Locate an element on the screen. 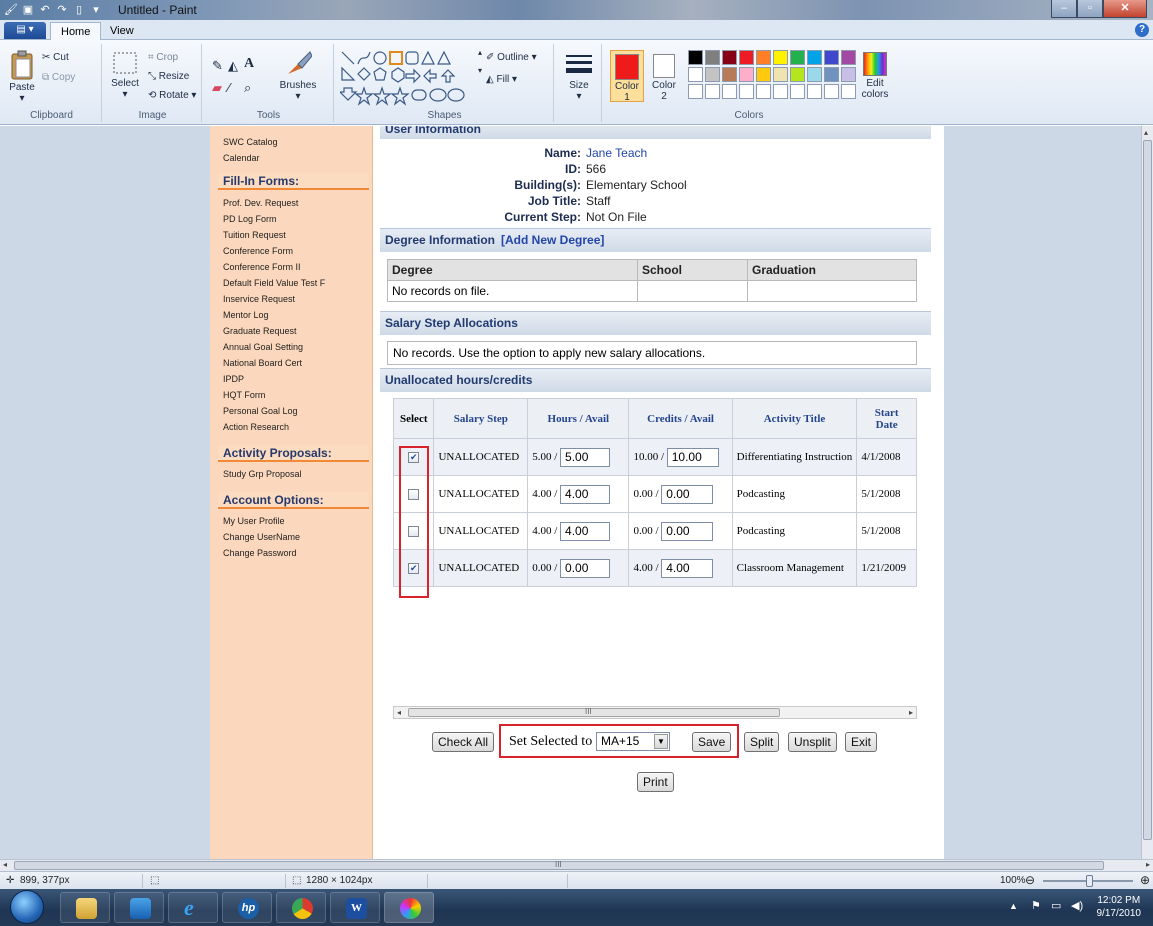 Image resolution: width=1153 pixels, height=926 pixels. color2-button: Color 2 is located at coordinates (664, 76).